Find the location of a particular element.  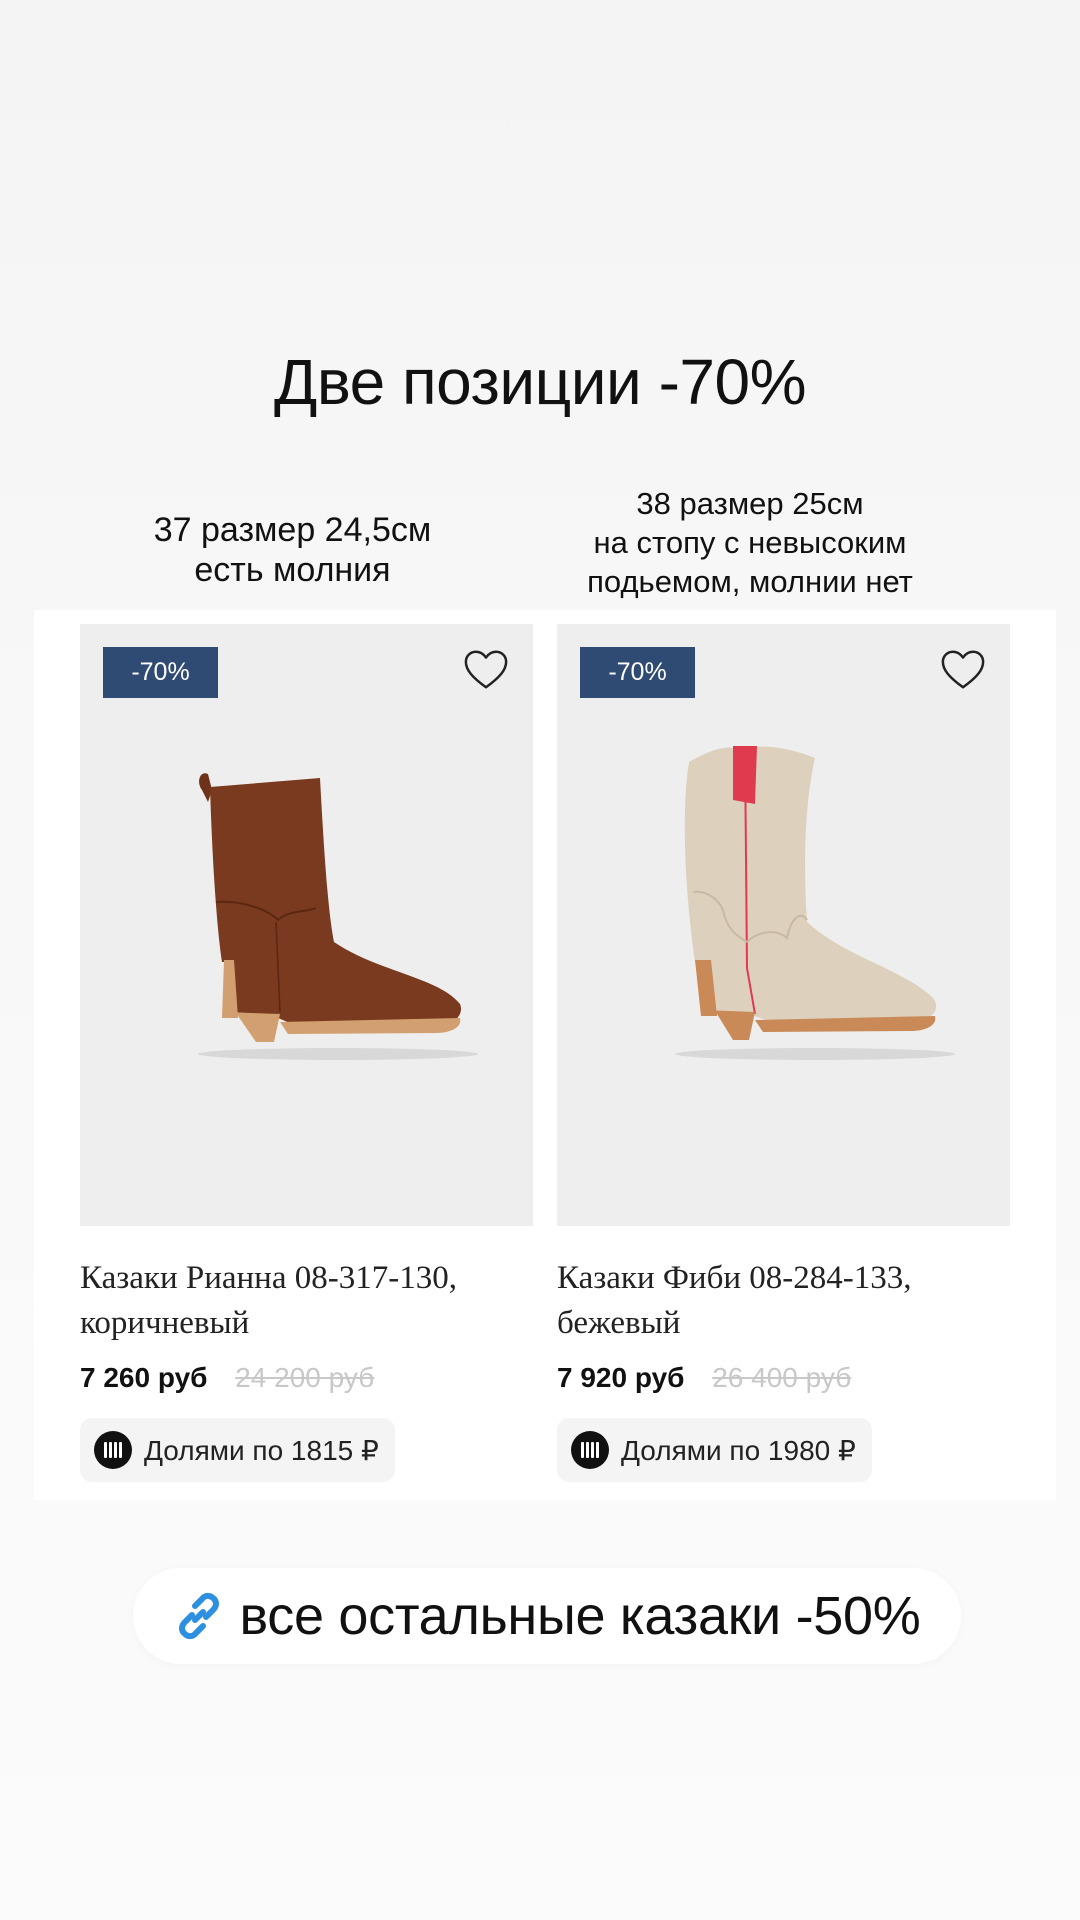

installment-label: Долями по 1980 ₽ is located at coordinates (738, 1450).